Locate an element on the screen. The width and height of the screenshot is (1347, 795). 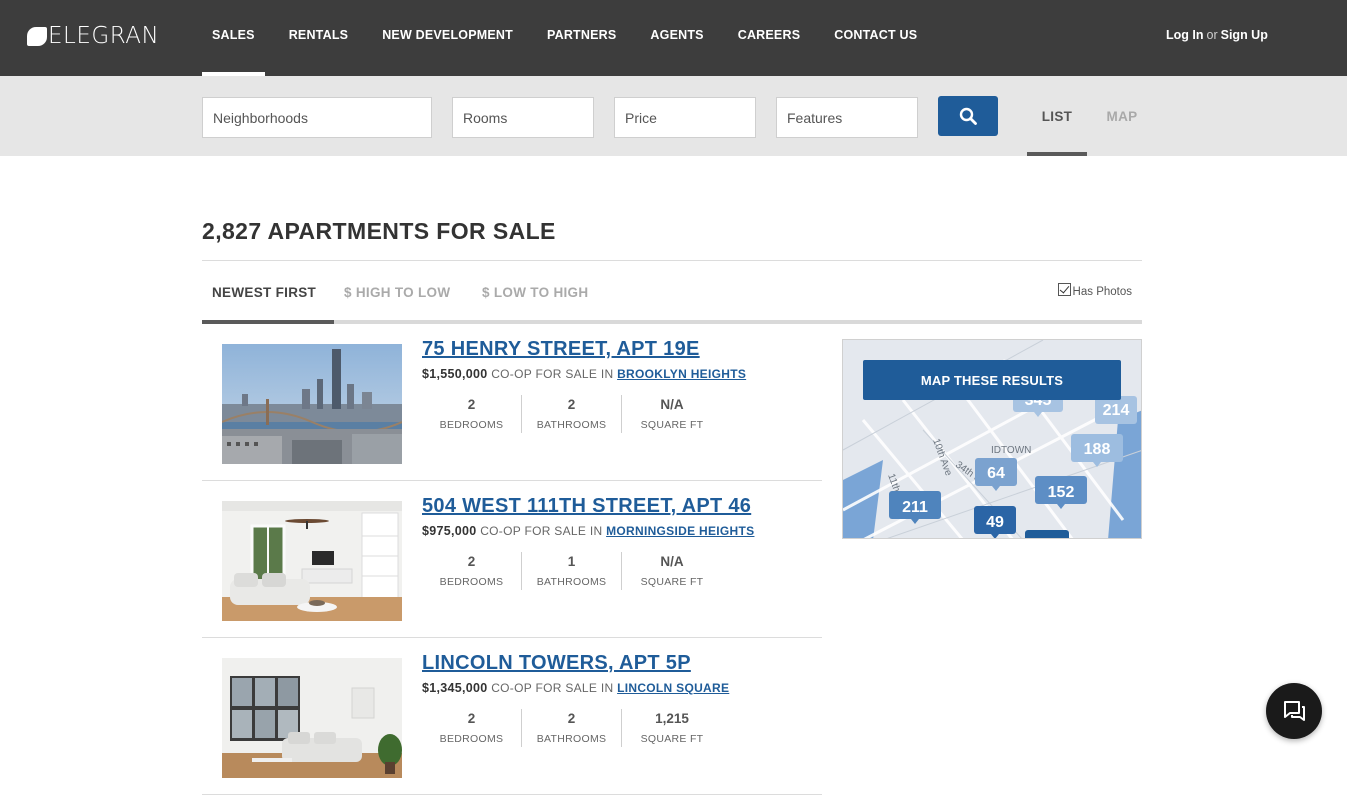
nav-item-new-development: NEW DEVELOPMENT is located at coordinates (447, 36).